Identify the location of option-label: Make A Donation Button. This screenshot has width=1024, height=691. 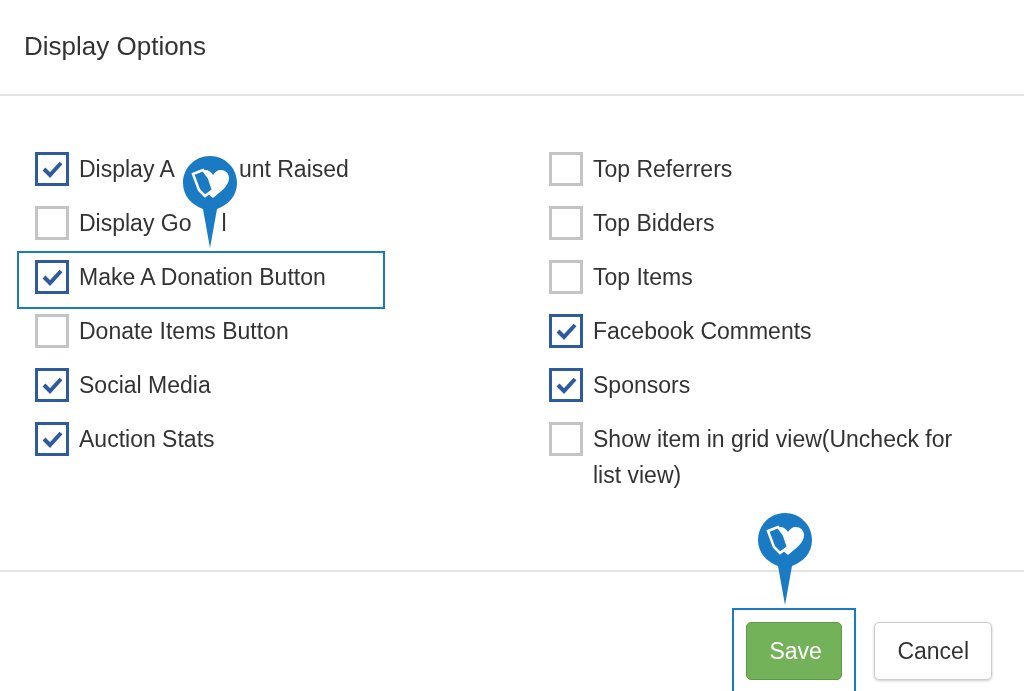
(202, 277).